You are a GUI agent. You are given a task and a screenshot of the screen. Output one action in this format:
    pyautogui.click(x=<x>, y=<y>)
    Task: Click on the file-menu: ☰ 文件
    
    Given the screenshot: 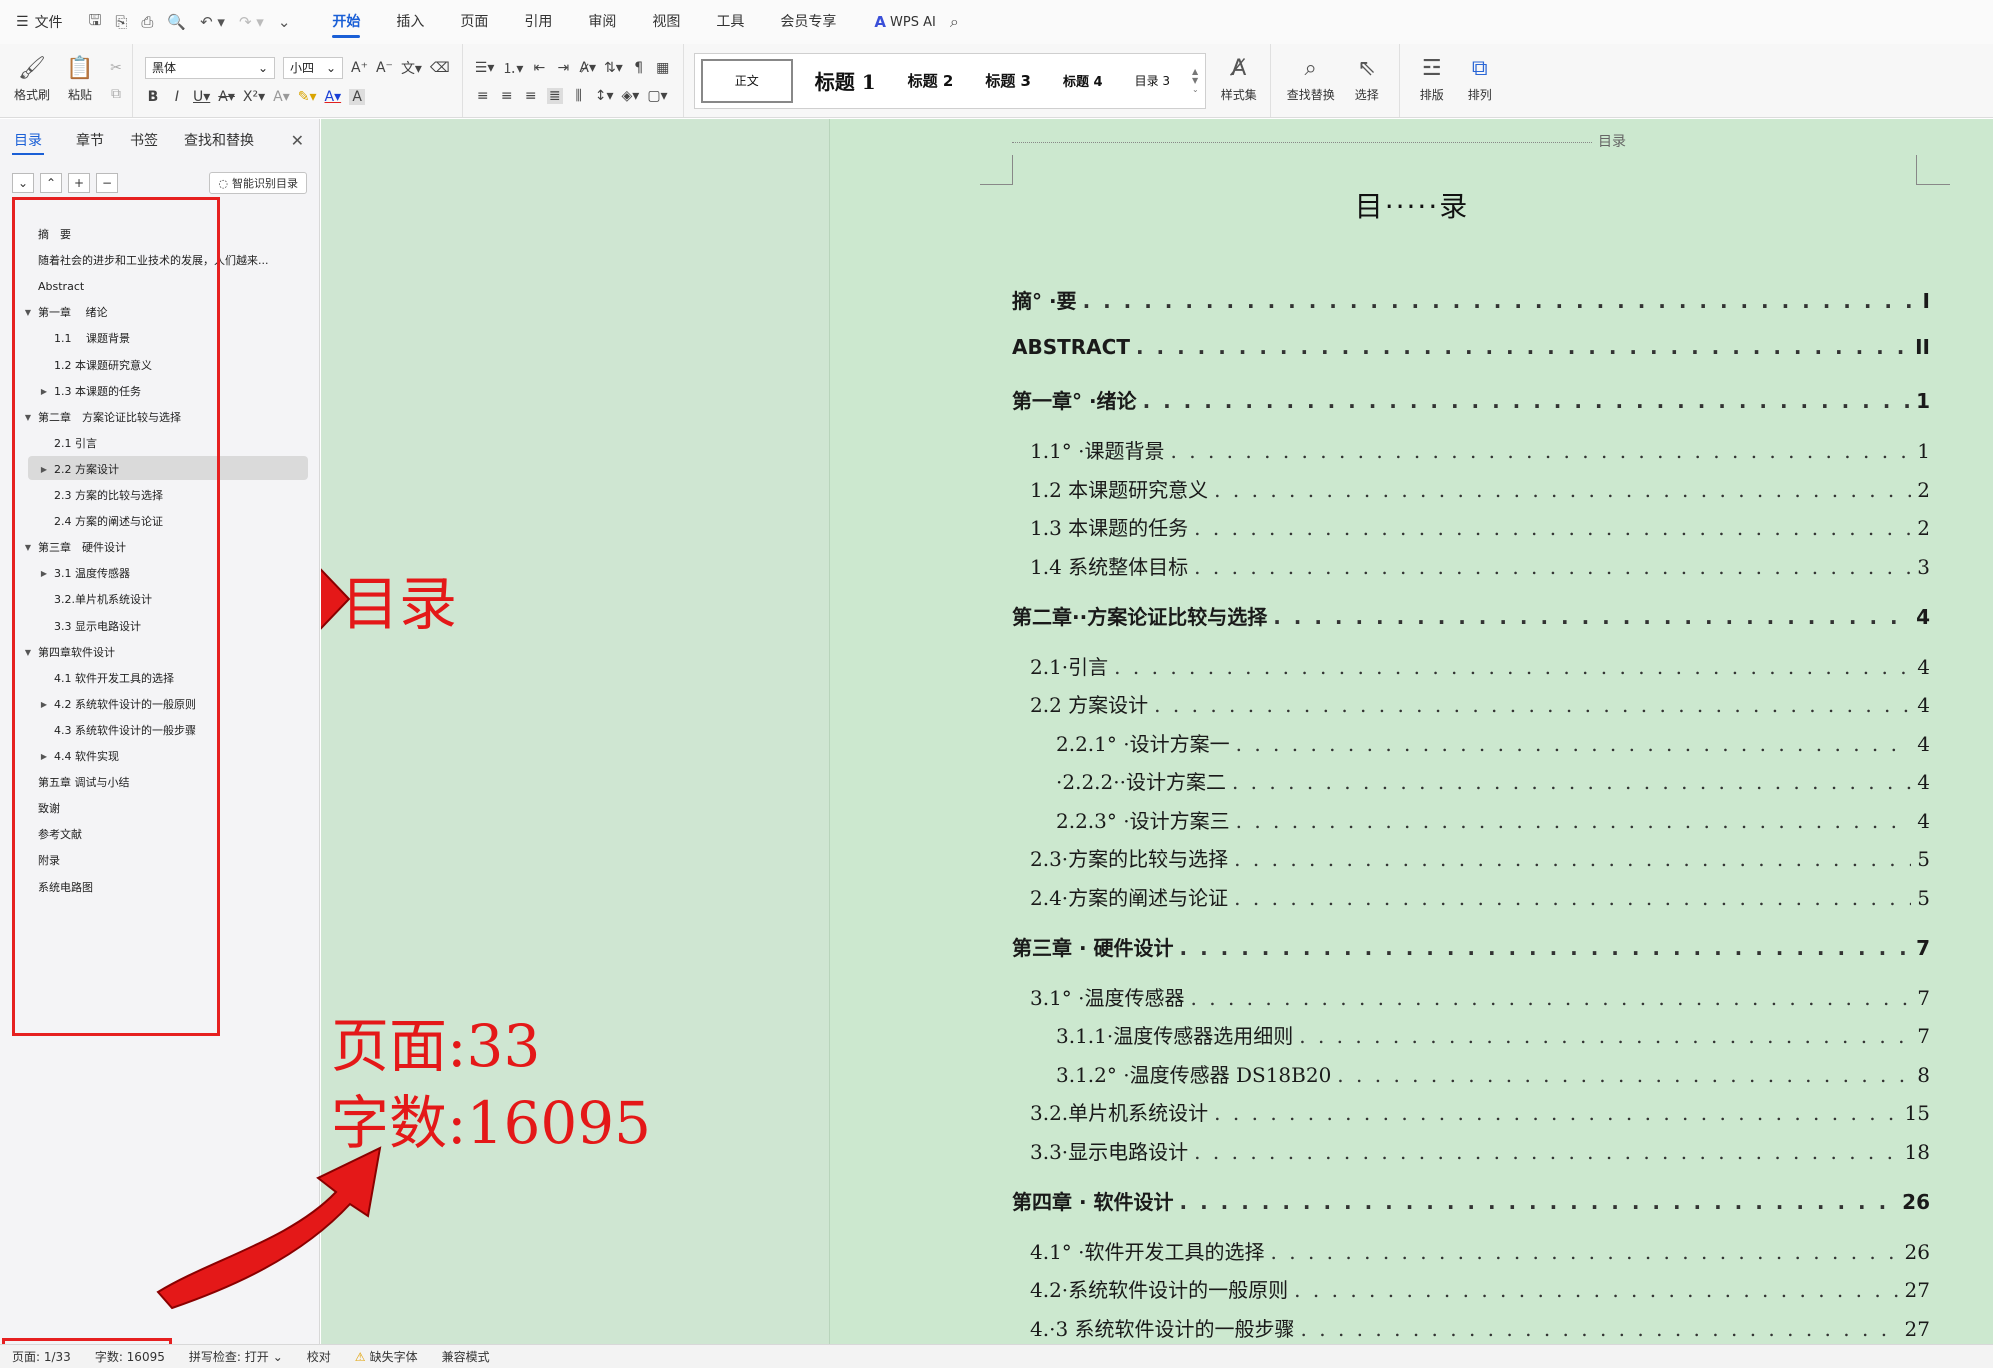 What is the action you would take?
    pyautogui.click(x=39, y=22)
    